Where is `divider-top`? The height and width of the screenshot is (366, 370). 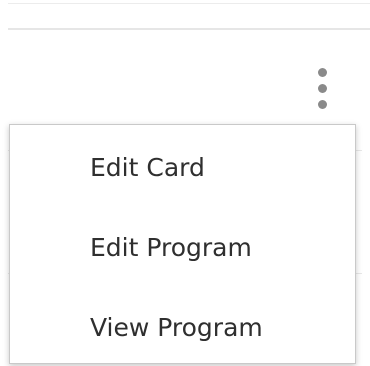 divider-top is located at coordinates (189, 3).